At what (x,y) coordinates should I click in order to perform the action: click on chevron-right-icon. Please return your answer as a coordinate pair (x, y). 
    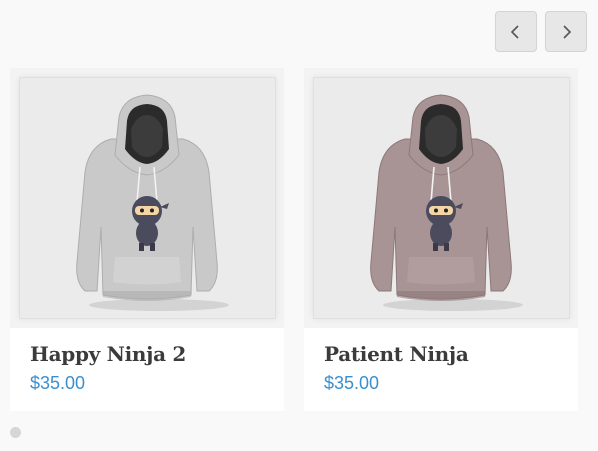
    Looking at the image, I should click on (567, 31).